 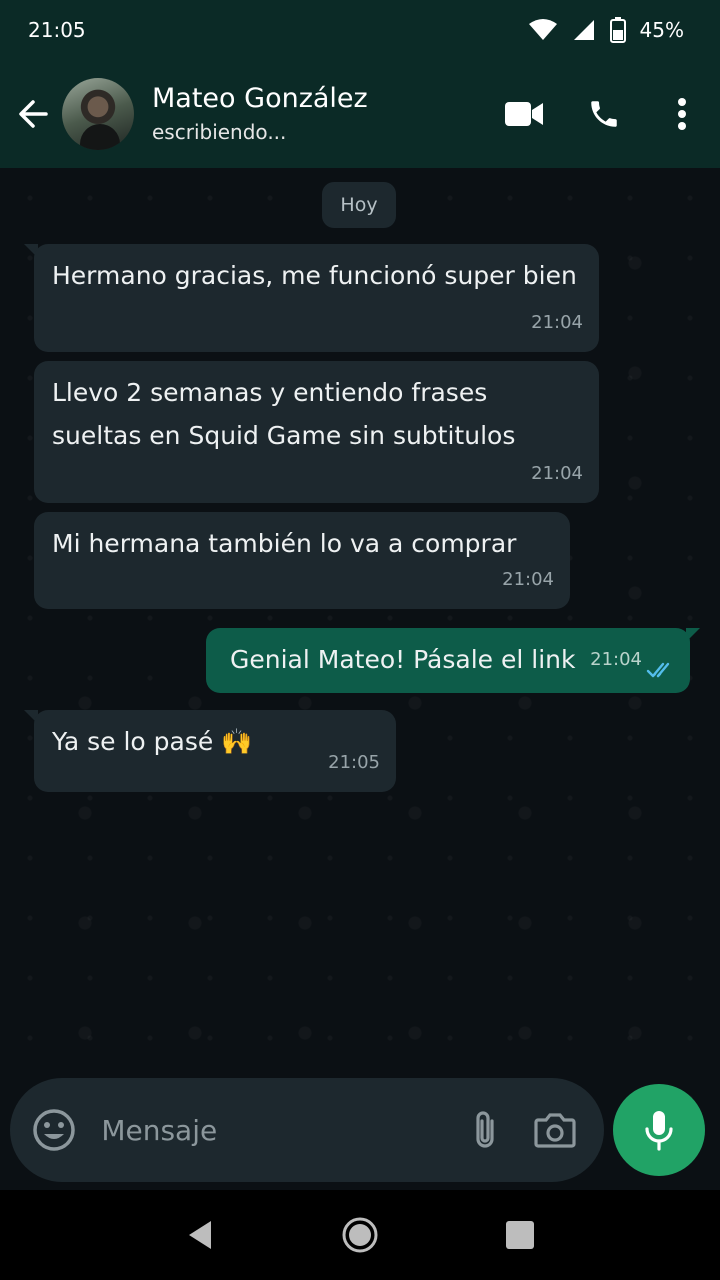 I want to click on outgoing-message: Genial Mateo! Pásale el link 21:04, so click(x=448, y=660).